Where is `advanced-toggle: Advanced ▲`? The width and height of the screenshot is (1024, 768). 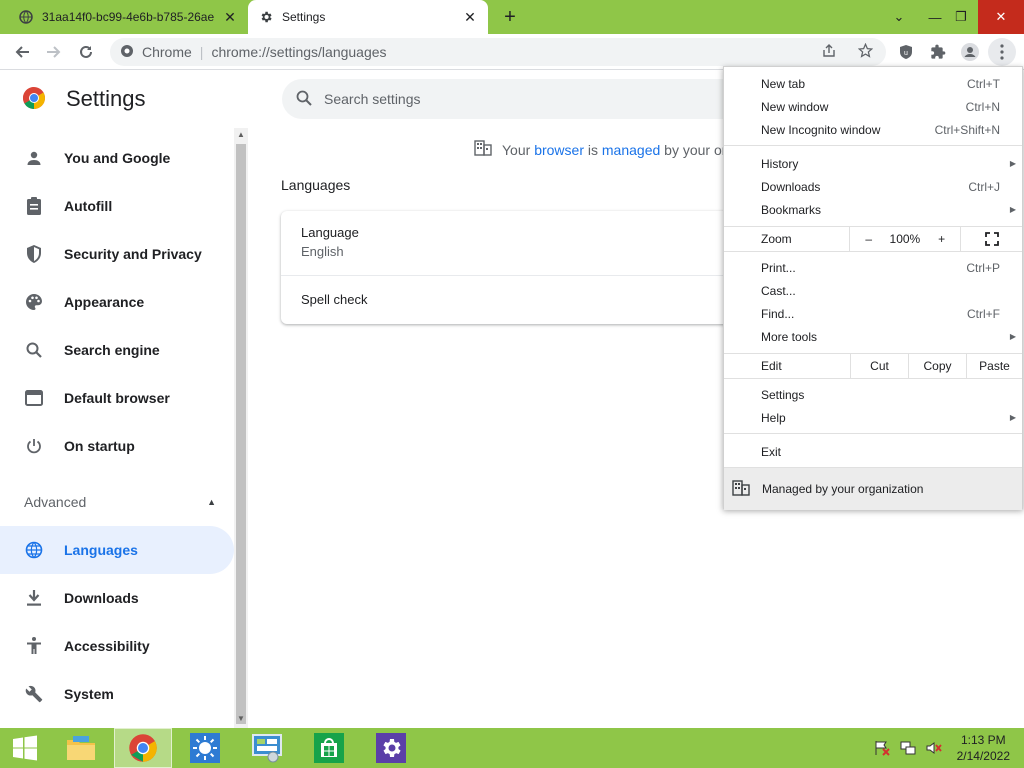 advanced-toggle: Advanced ▲ is located at coordinates (117, 502).